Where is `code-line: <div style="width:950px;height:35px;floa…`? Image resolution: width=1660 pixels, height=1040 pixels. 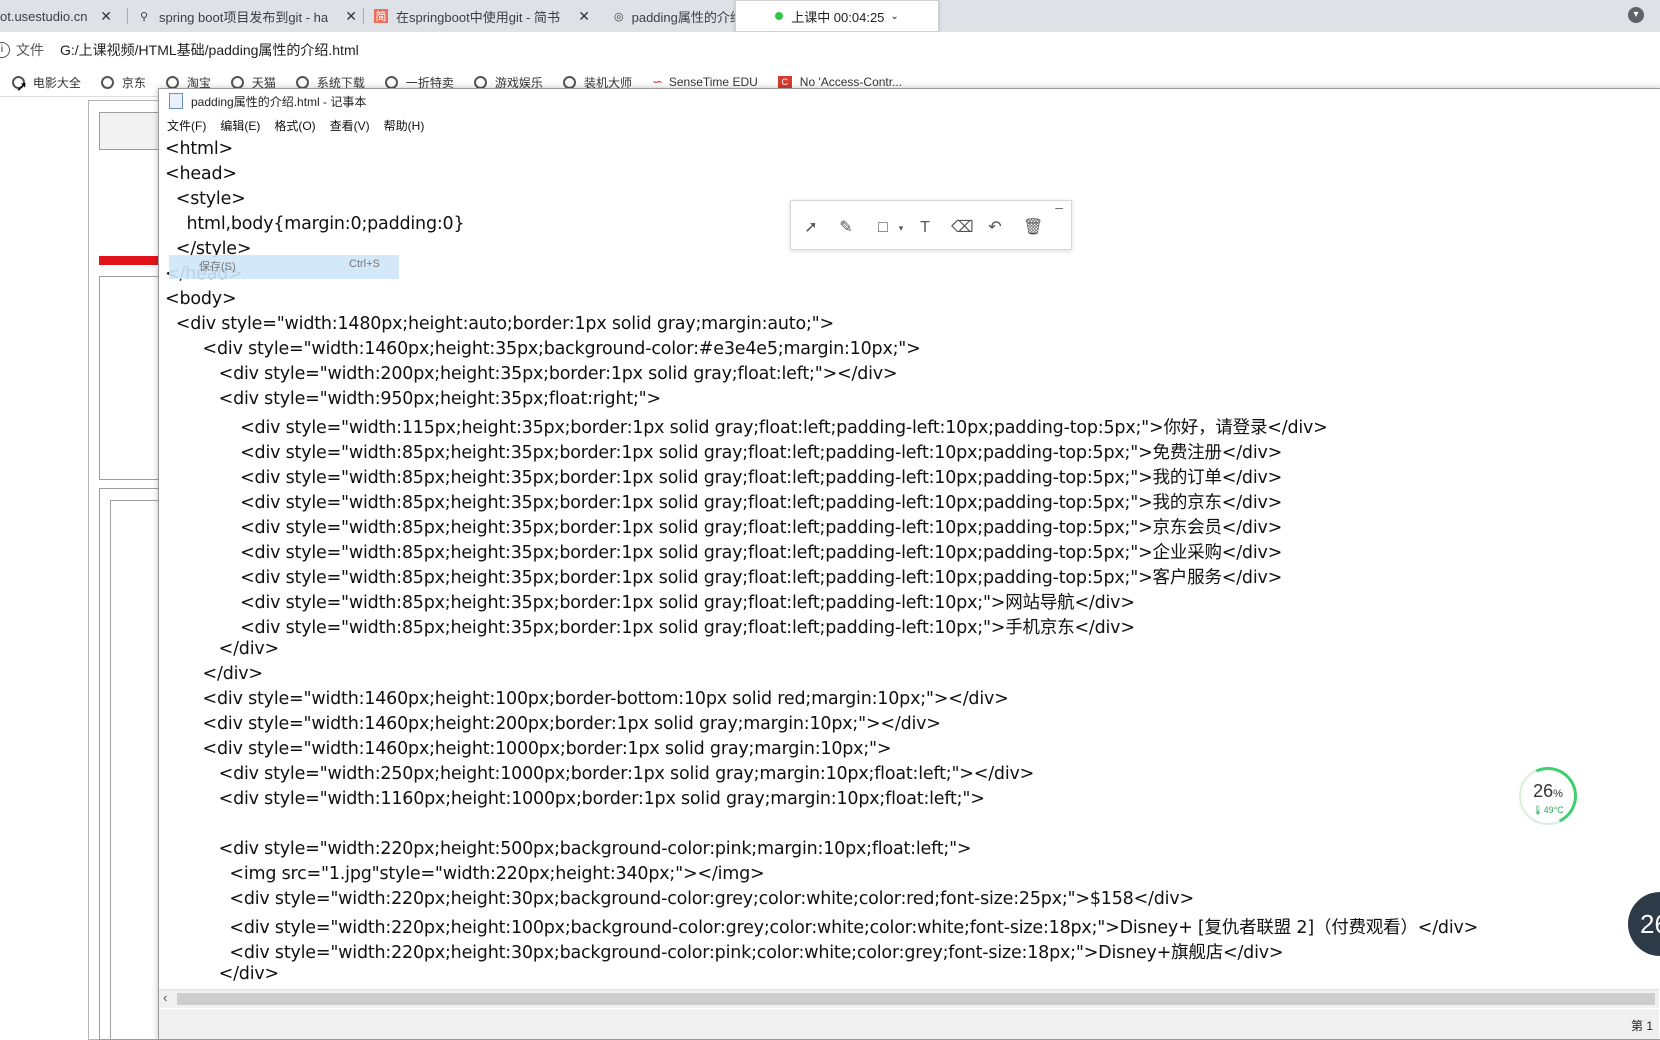 code-line: <div style="width:950px;height:35px;floa… is located at coordinates (413, 399).